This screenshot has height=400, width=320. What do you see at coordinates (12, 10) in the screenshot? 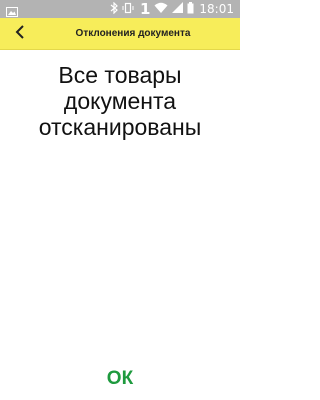
I see `image-icon` at bounding box center [12, 10].